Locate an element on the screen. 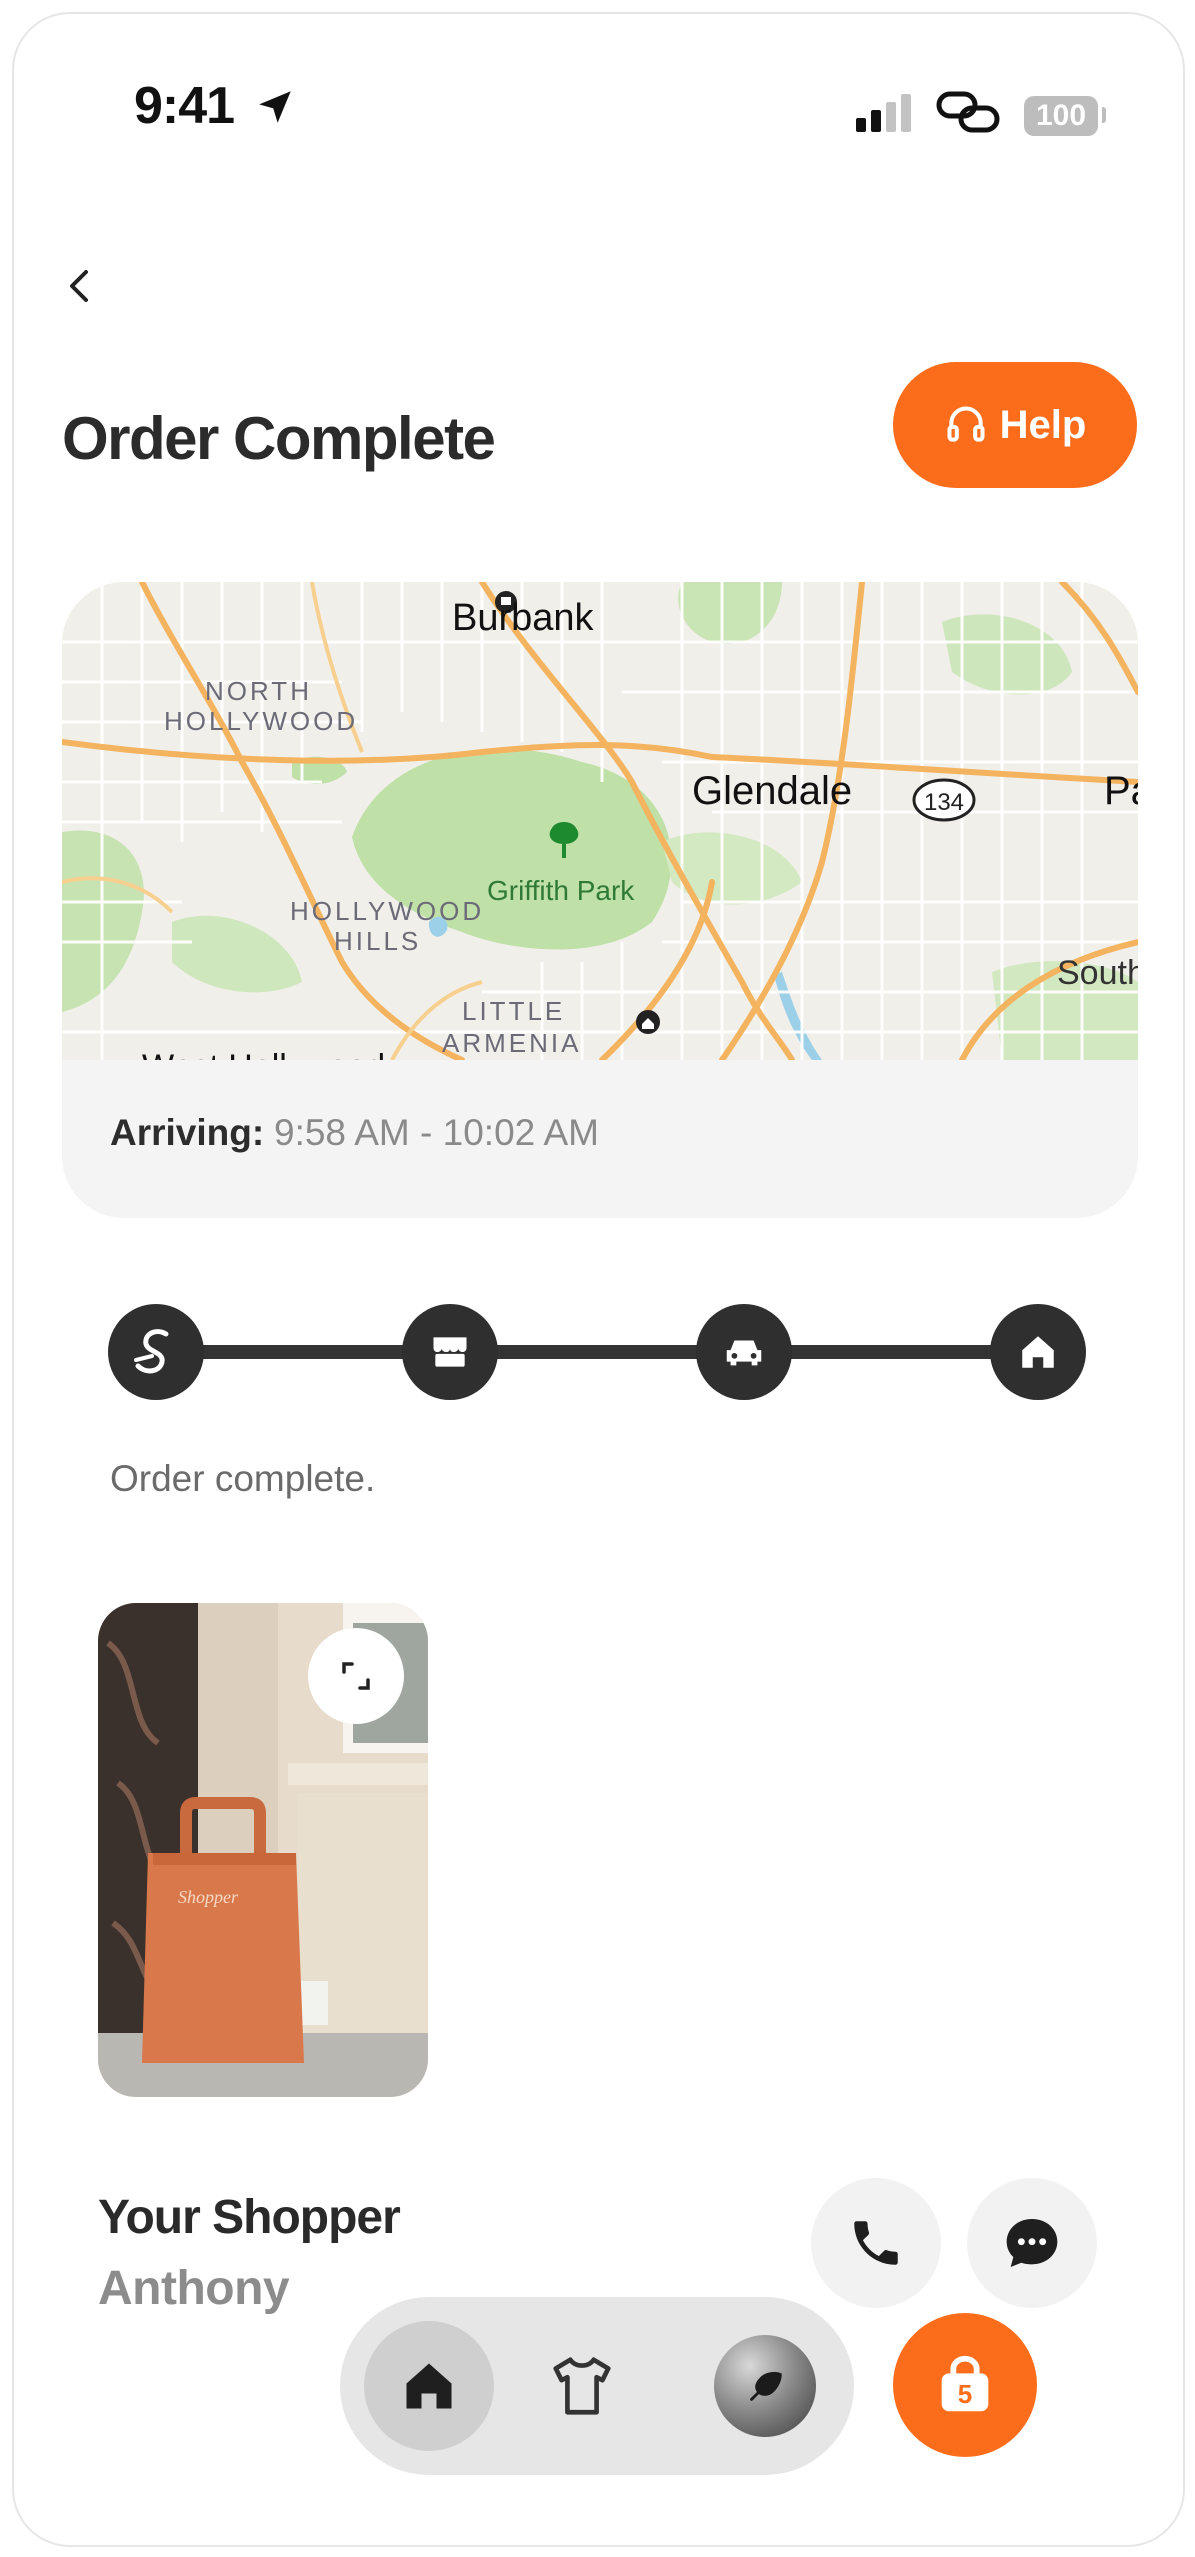  status-time: 9:41 is located at coordinates (184, 106).